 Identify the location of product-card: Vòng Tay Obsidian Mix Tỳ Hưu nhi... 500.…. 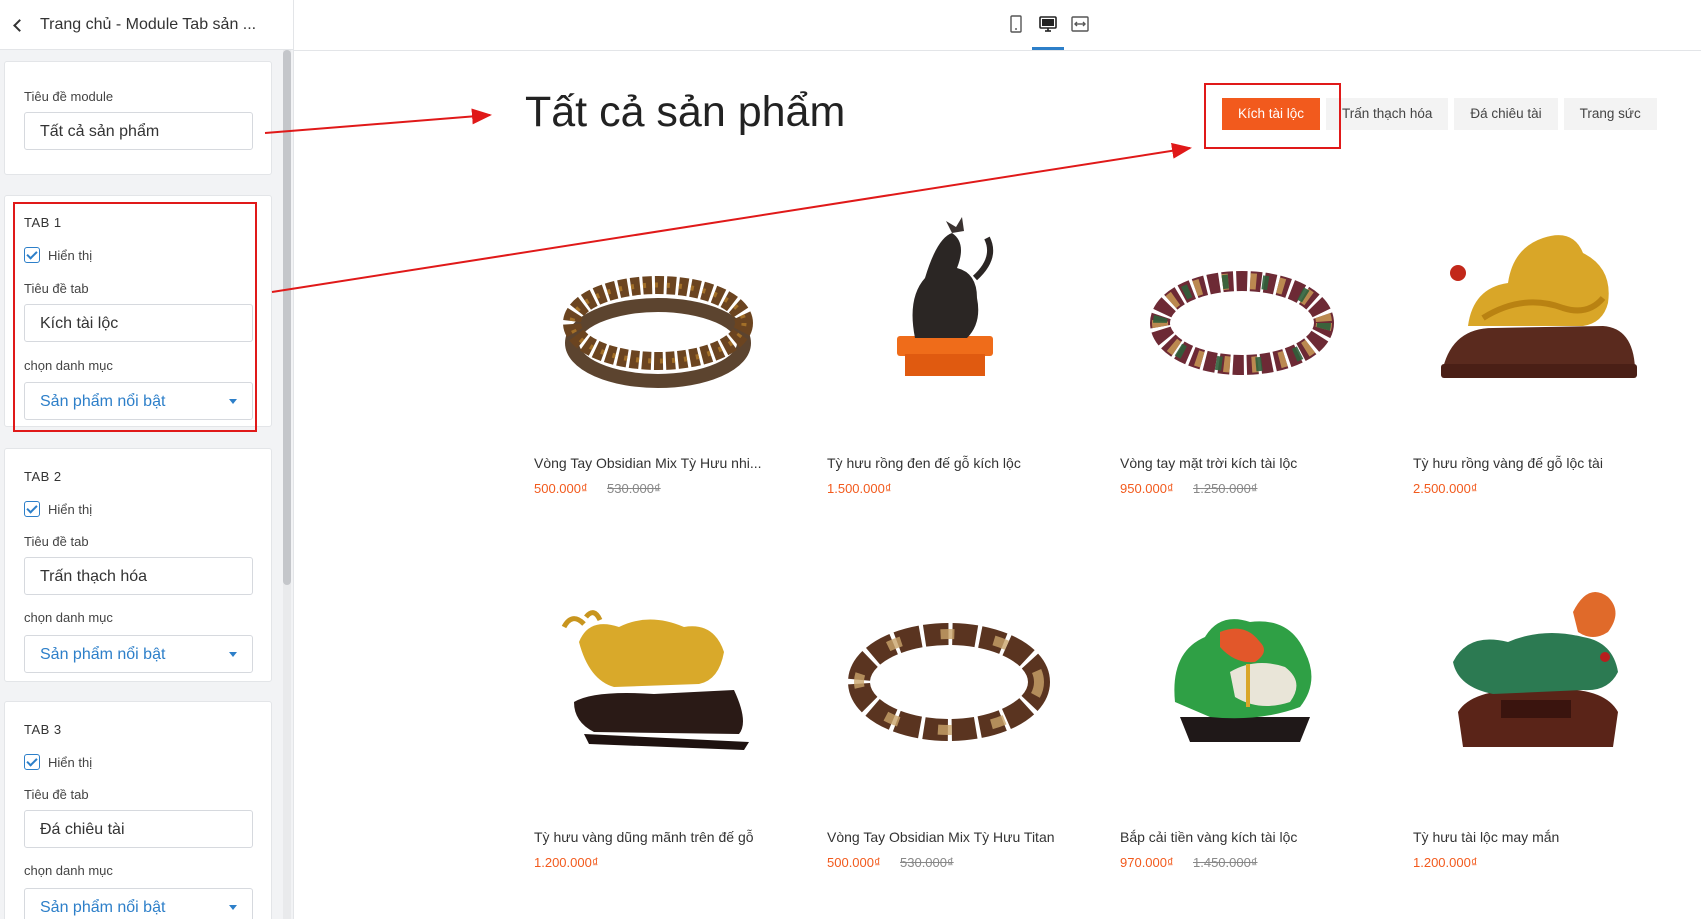
(659, 363).